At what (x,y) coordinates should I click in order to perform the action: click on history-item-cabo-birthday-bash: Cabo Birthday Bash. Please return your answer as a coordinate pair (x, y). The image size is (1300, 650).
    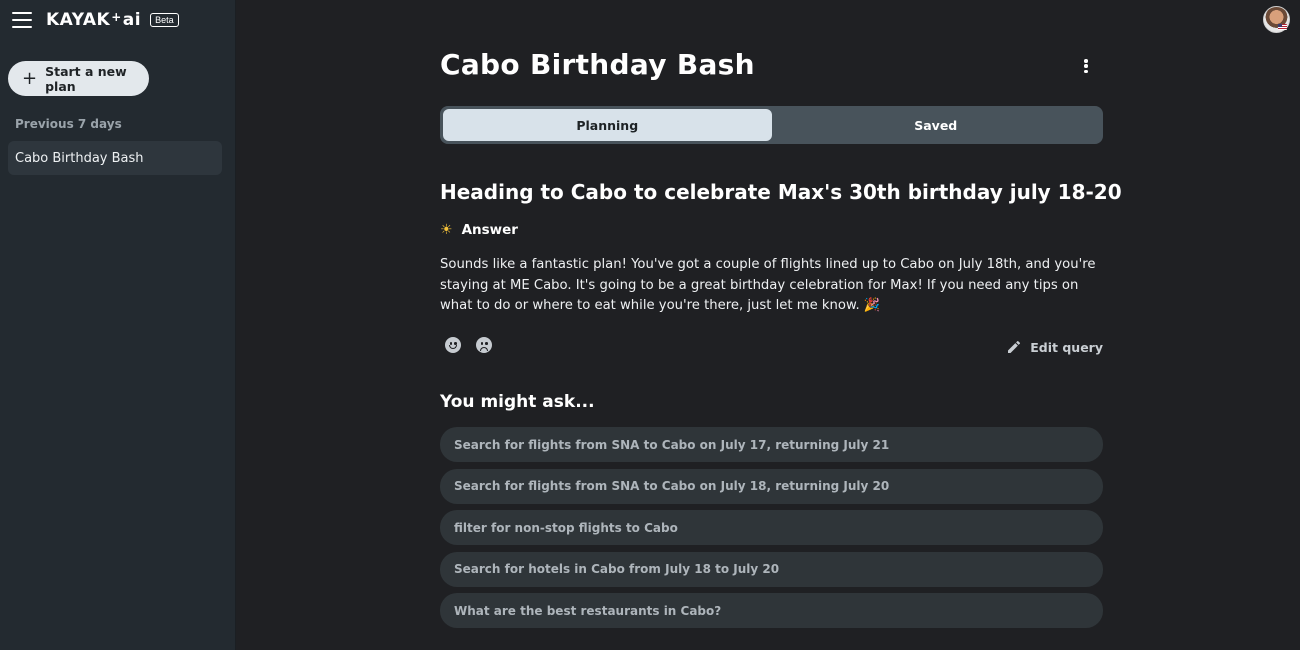
    Looking at the image, I should click on (115, 158).